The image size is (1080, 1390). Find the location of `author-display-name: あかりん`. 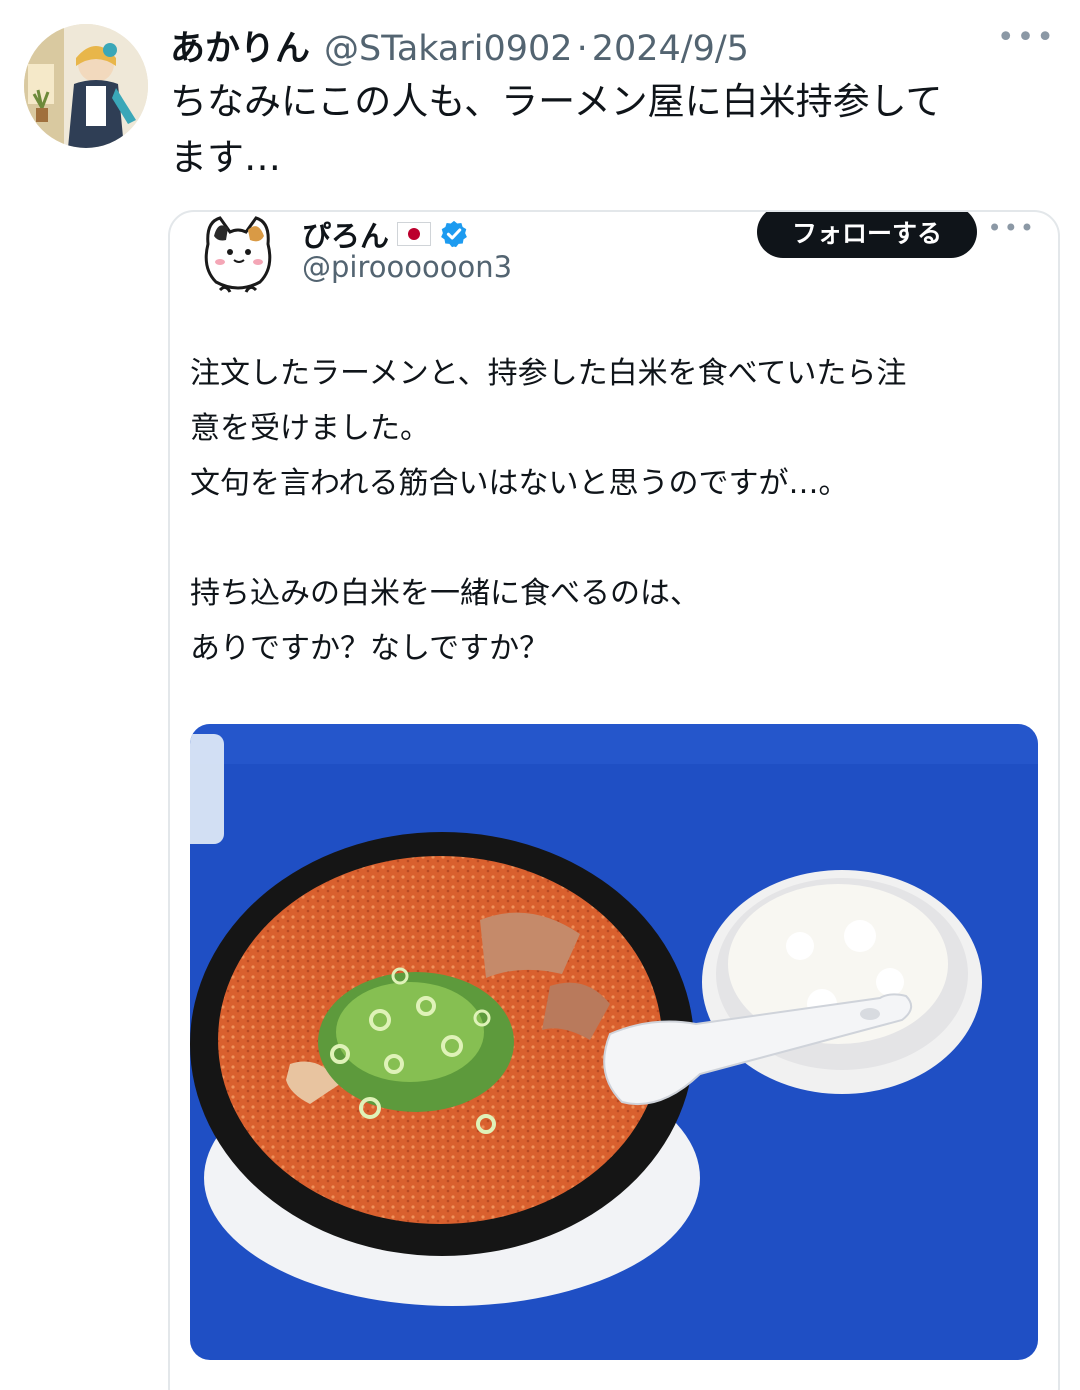

author-display-name: あかりん is located at coordinates (240, 45).